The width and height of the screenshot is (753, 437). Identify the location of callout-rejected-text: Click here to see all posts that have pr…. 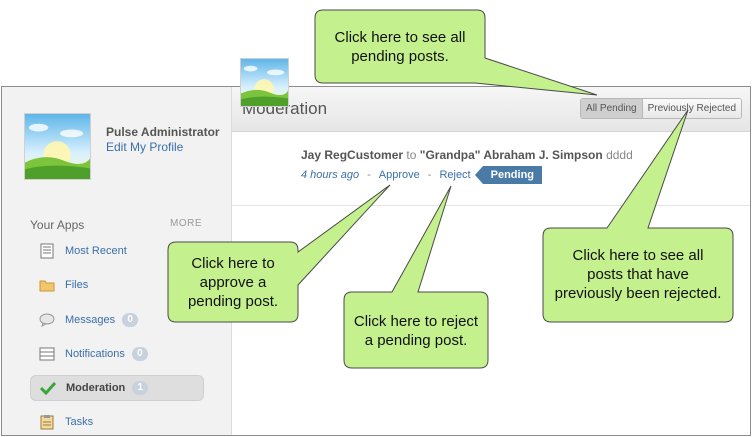
(638, 274).